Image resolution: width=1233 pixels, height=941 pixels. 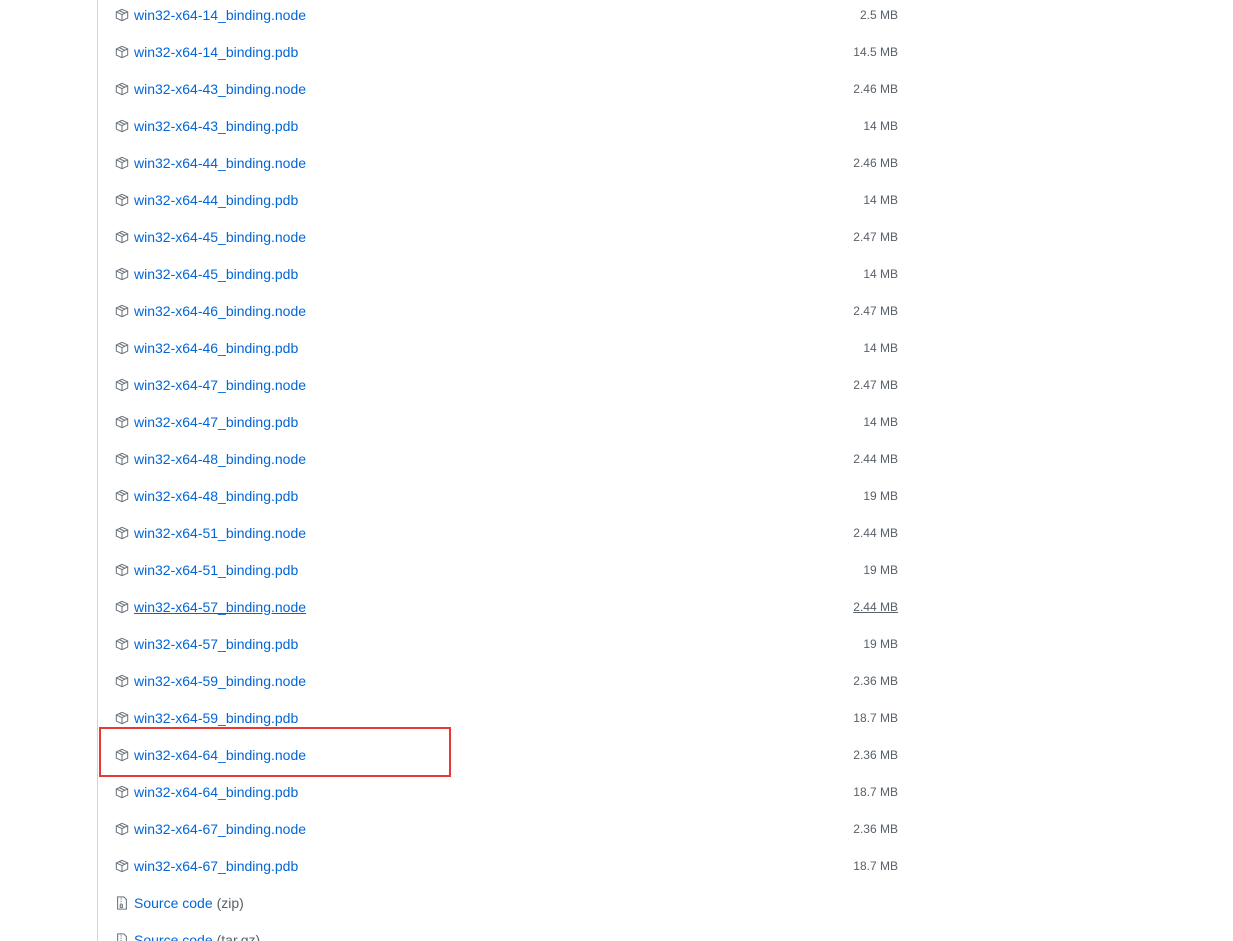 I want to click on asset-row: win32-x64-48_binding.node 2.44 MB, so click(x=506, y=458).